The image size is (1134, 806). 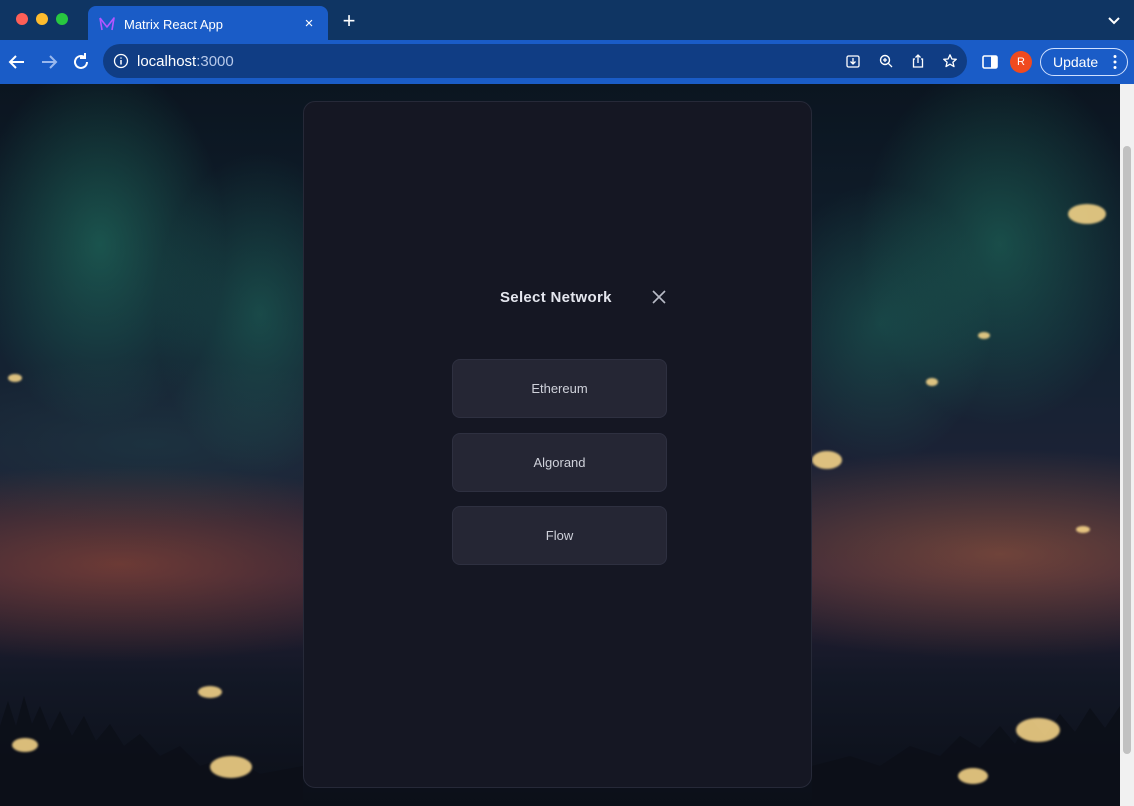 I want to click on scrollbar-thumb, so click(x=1127, y=450).